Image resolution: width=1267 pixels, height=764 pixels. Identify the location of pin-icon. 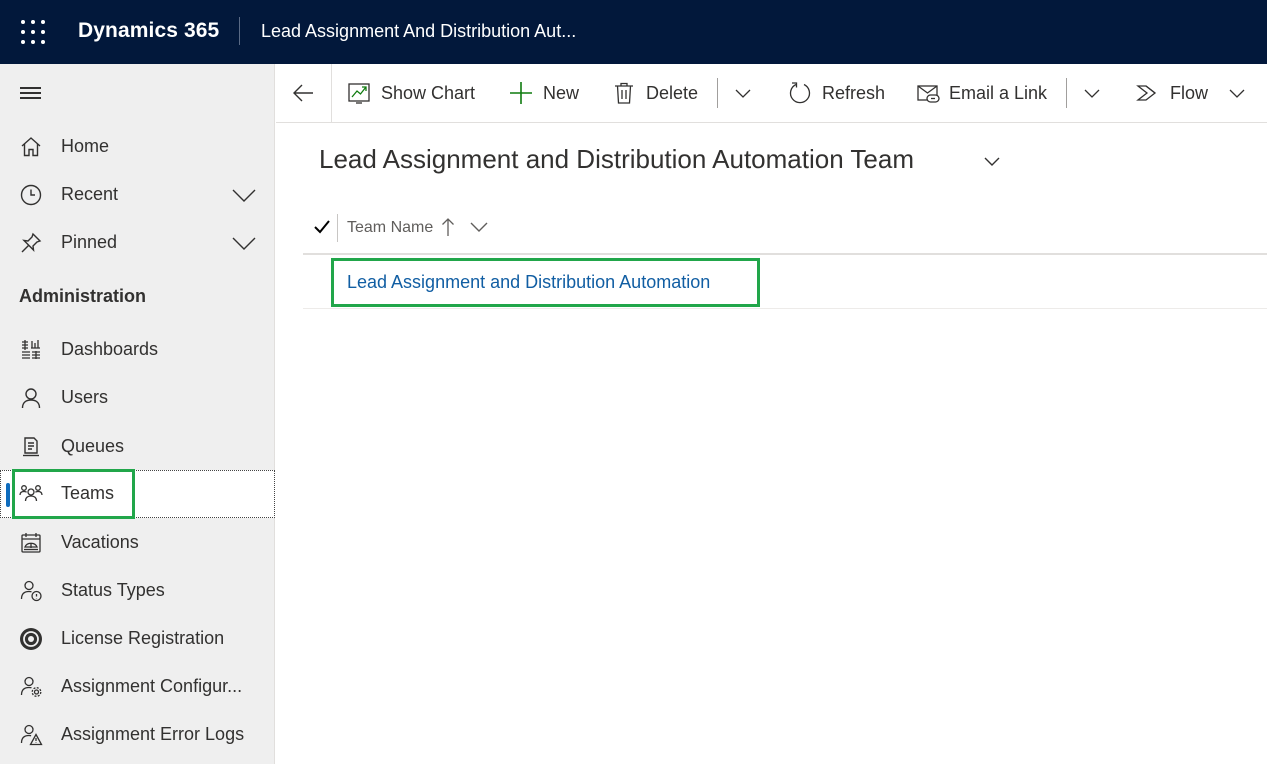
(31, 242).